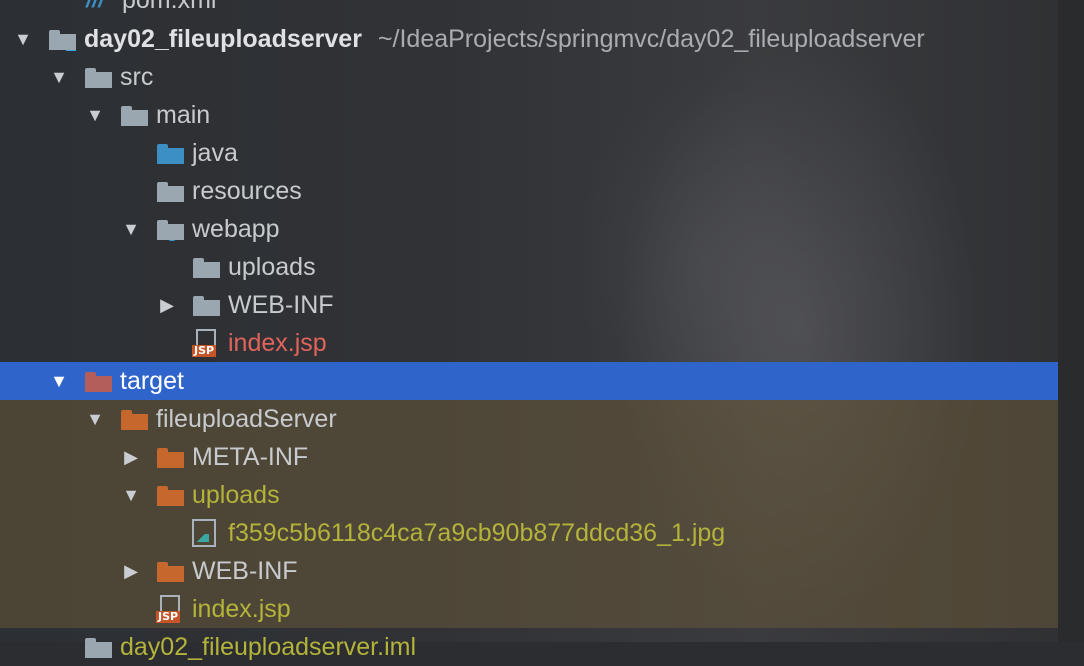 The image size is (1084, 666). I want to click on tree-row-web-inf-target: ▶ WEB-INF, so click(529, 571).